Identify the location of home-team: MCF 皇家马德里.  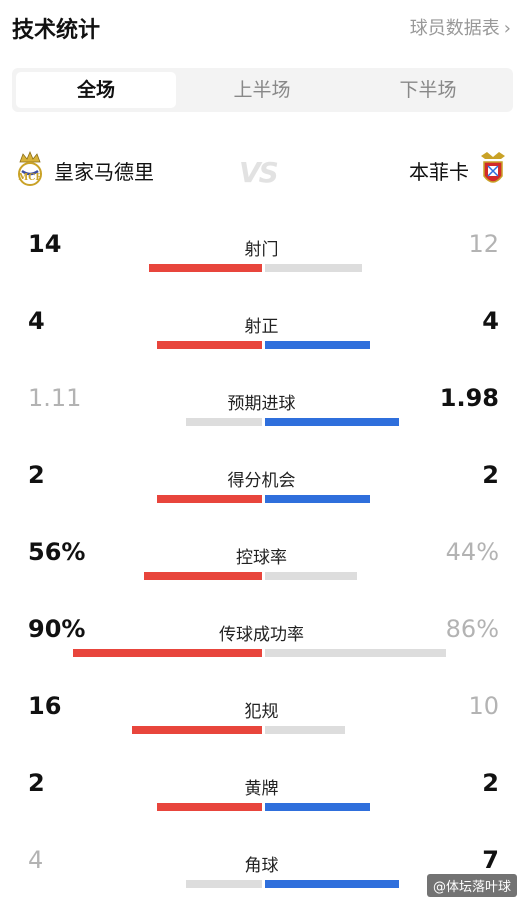
(84, 170).